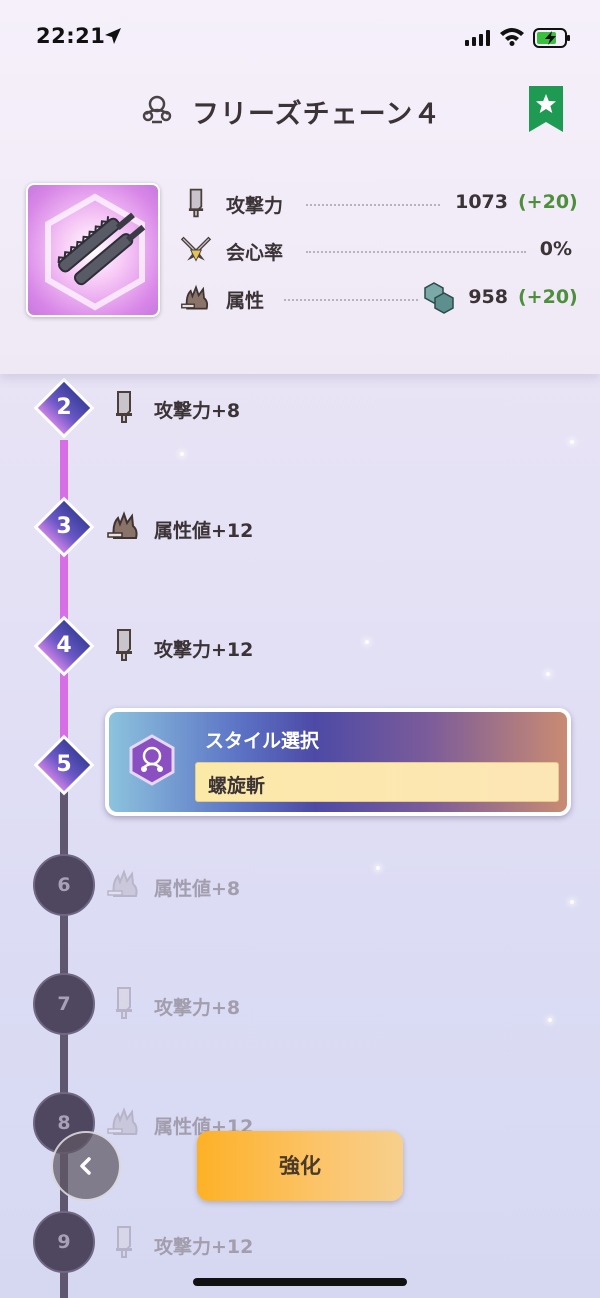  I want to click on stat-row-attack: 攻撃力 1073 (+20), so click(380, 203).